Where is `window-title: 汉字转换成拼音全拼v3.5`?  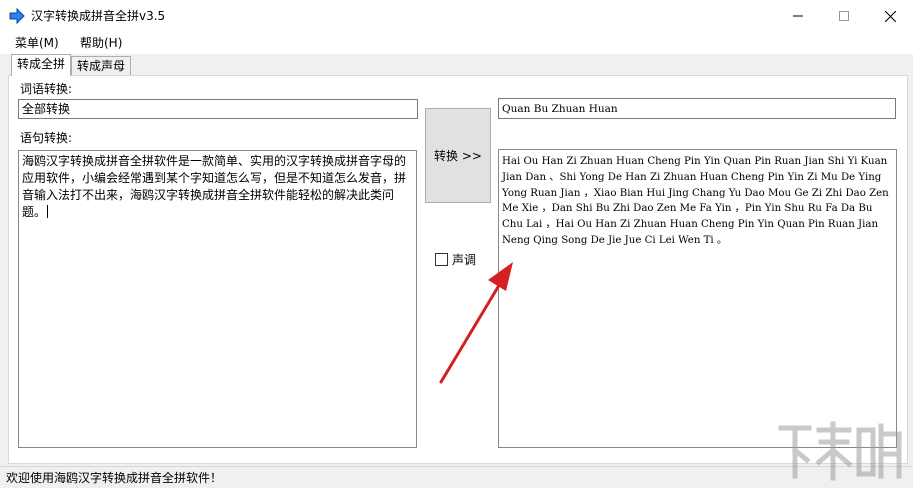 window-title: 汉字转换成拼音全拼v3.5 is located at coordinates (98, 16).